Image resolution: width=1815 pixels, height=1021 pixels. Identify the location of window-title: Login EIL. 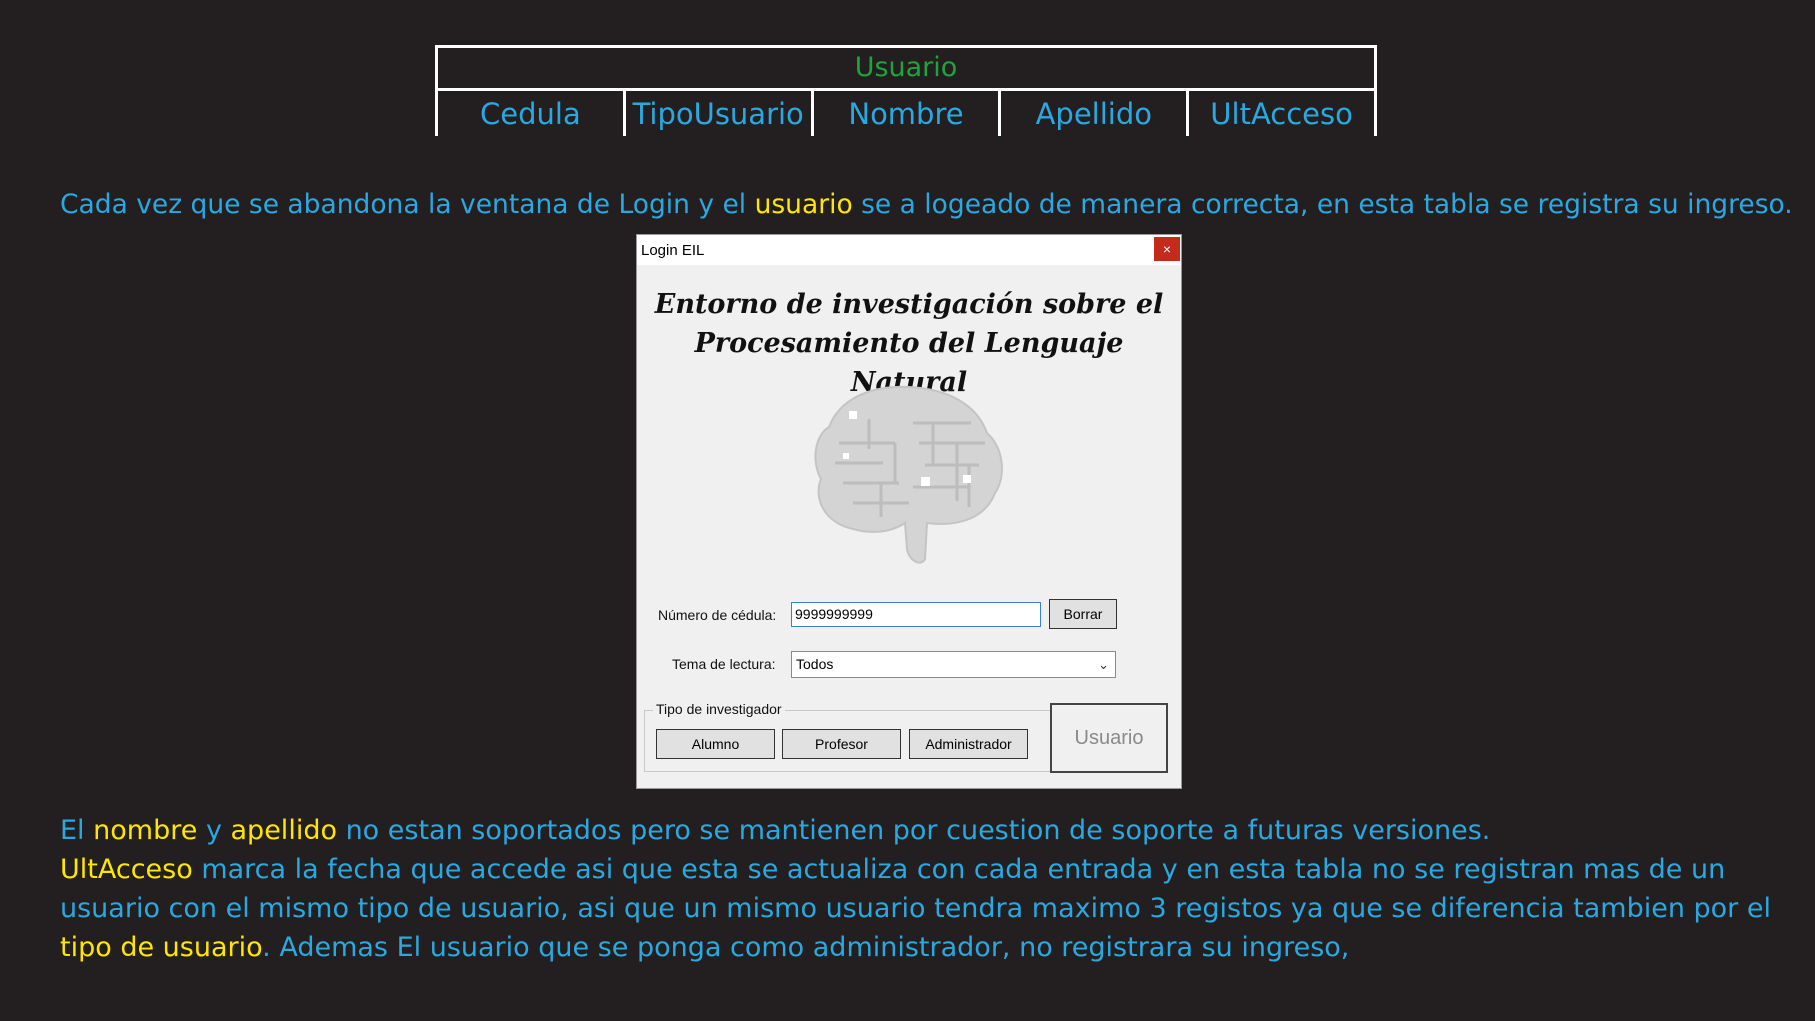
(673, 250).